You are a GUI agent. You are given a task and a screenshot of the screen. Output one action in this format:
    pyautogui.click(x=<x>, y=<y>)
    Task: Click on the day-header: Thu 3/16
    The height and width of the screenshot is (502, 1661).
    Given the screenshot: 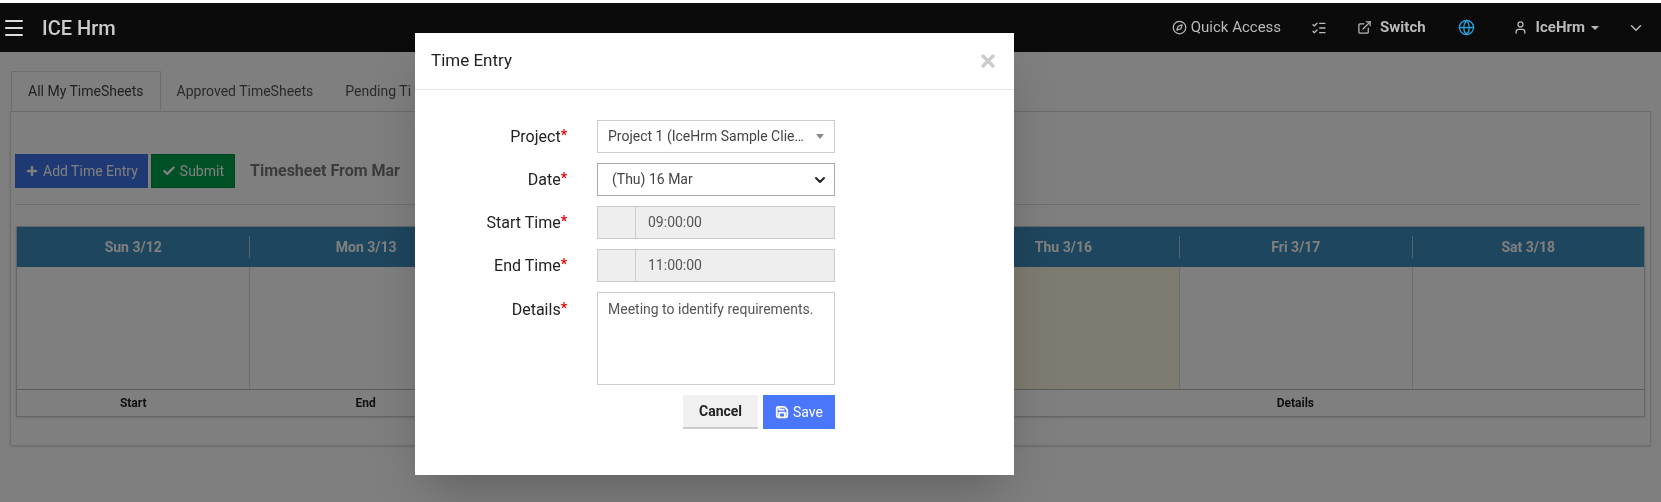 What is the action you would take?
    pyautogui.click(x=1063, y=247)
    